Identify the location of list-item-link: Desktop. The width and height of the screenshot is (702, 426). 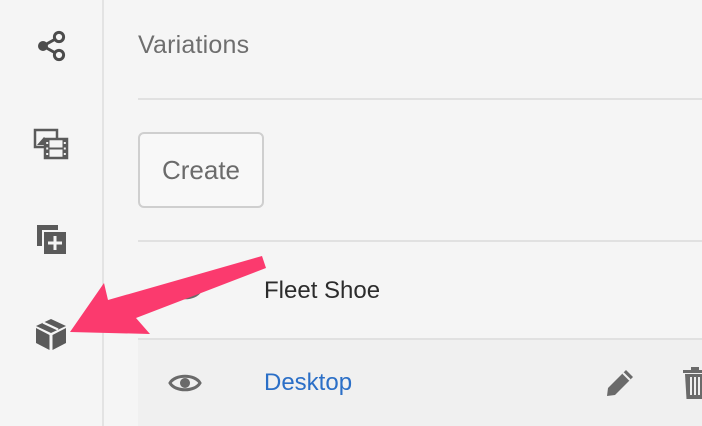
(308, 383).